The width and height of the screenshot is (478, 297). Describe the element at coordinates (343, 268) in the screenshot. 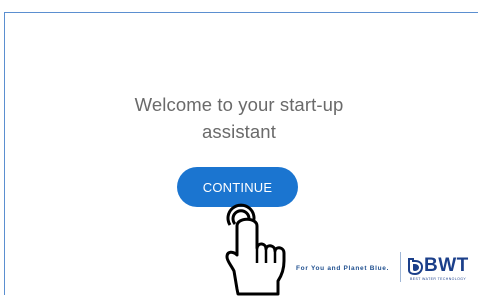

I see `brand-tagline: For You and Planet Blue.` at that location.